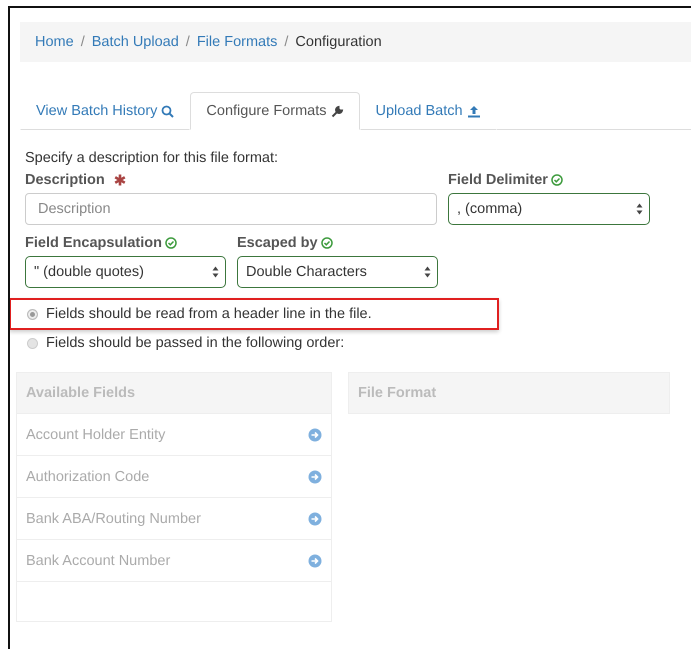  Describe the element at coordinates (337, 272) in the screenshot. I see `escape-select: Double Characters` at that location.